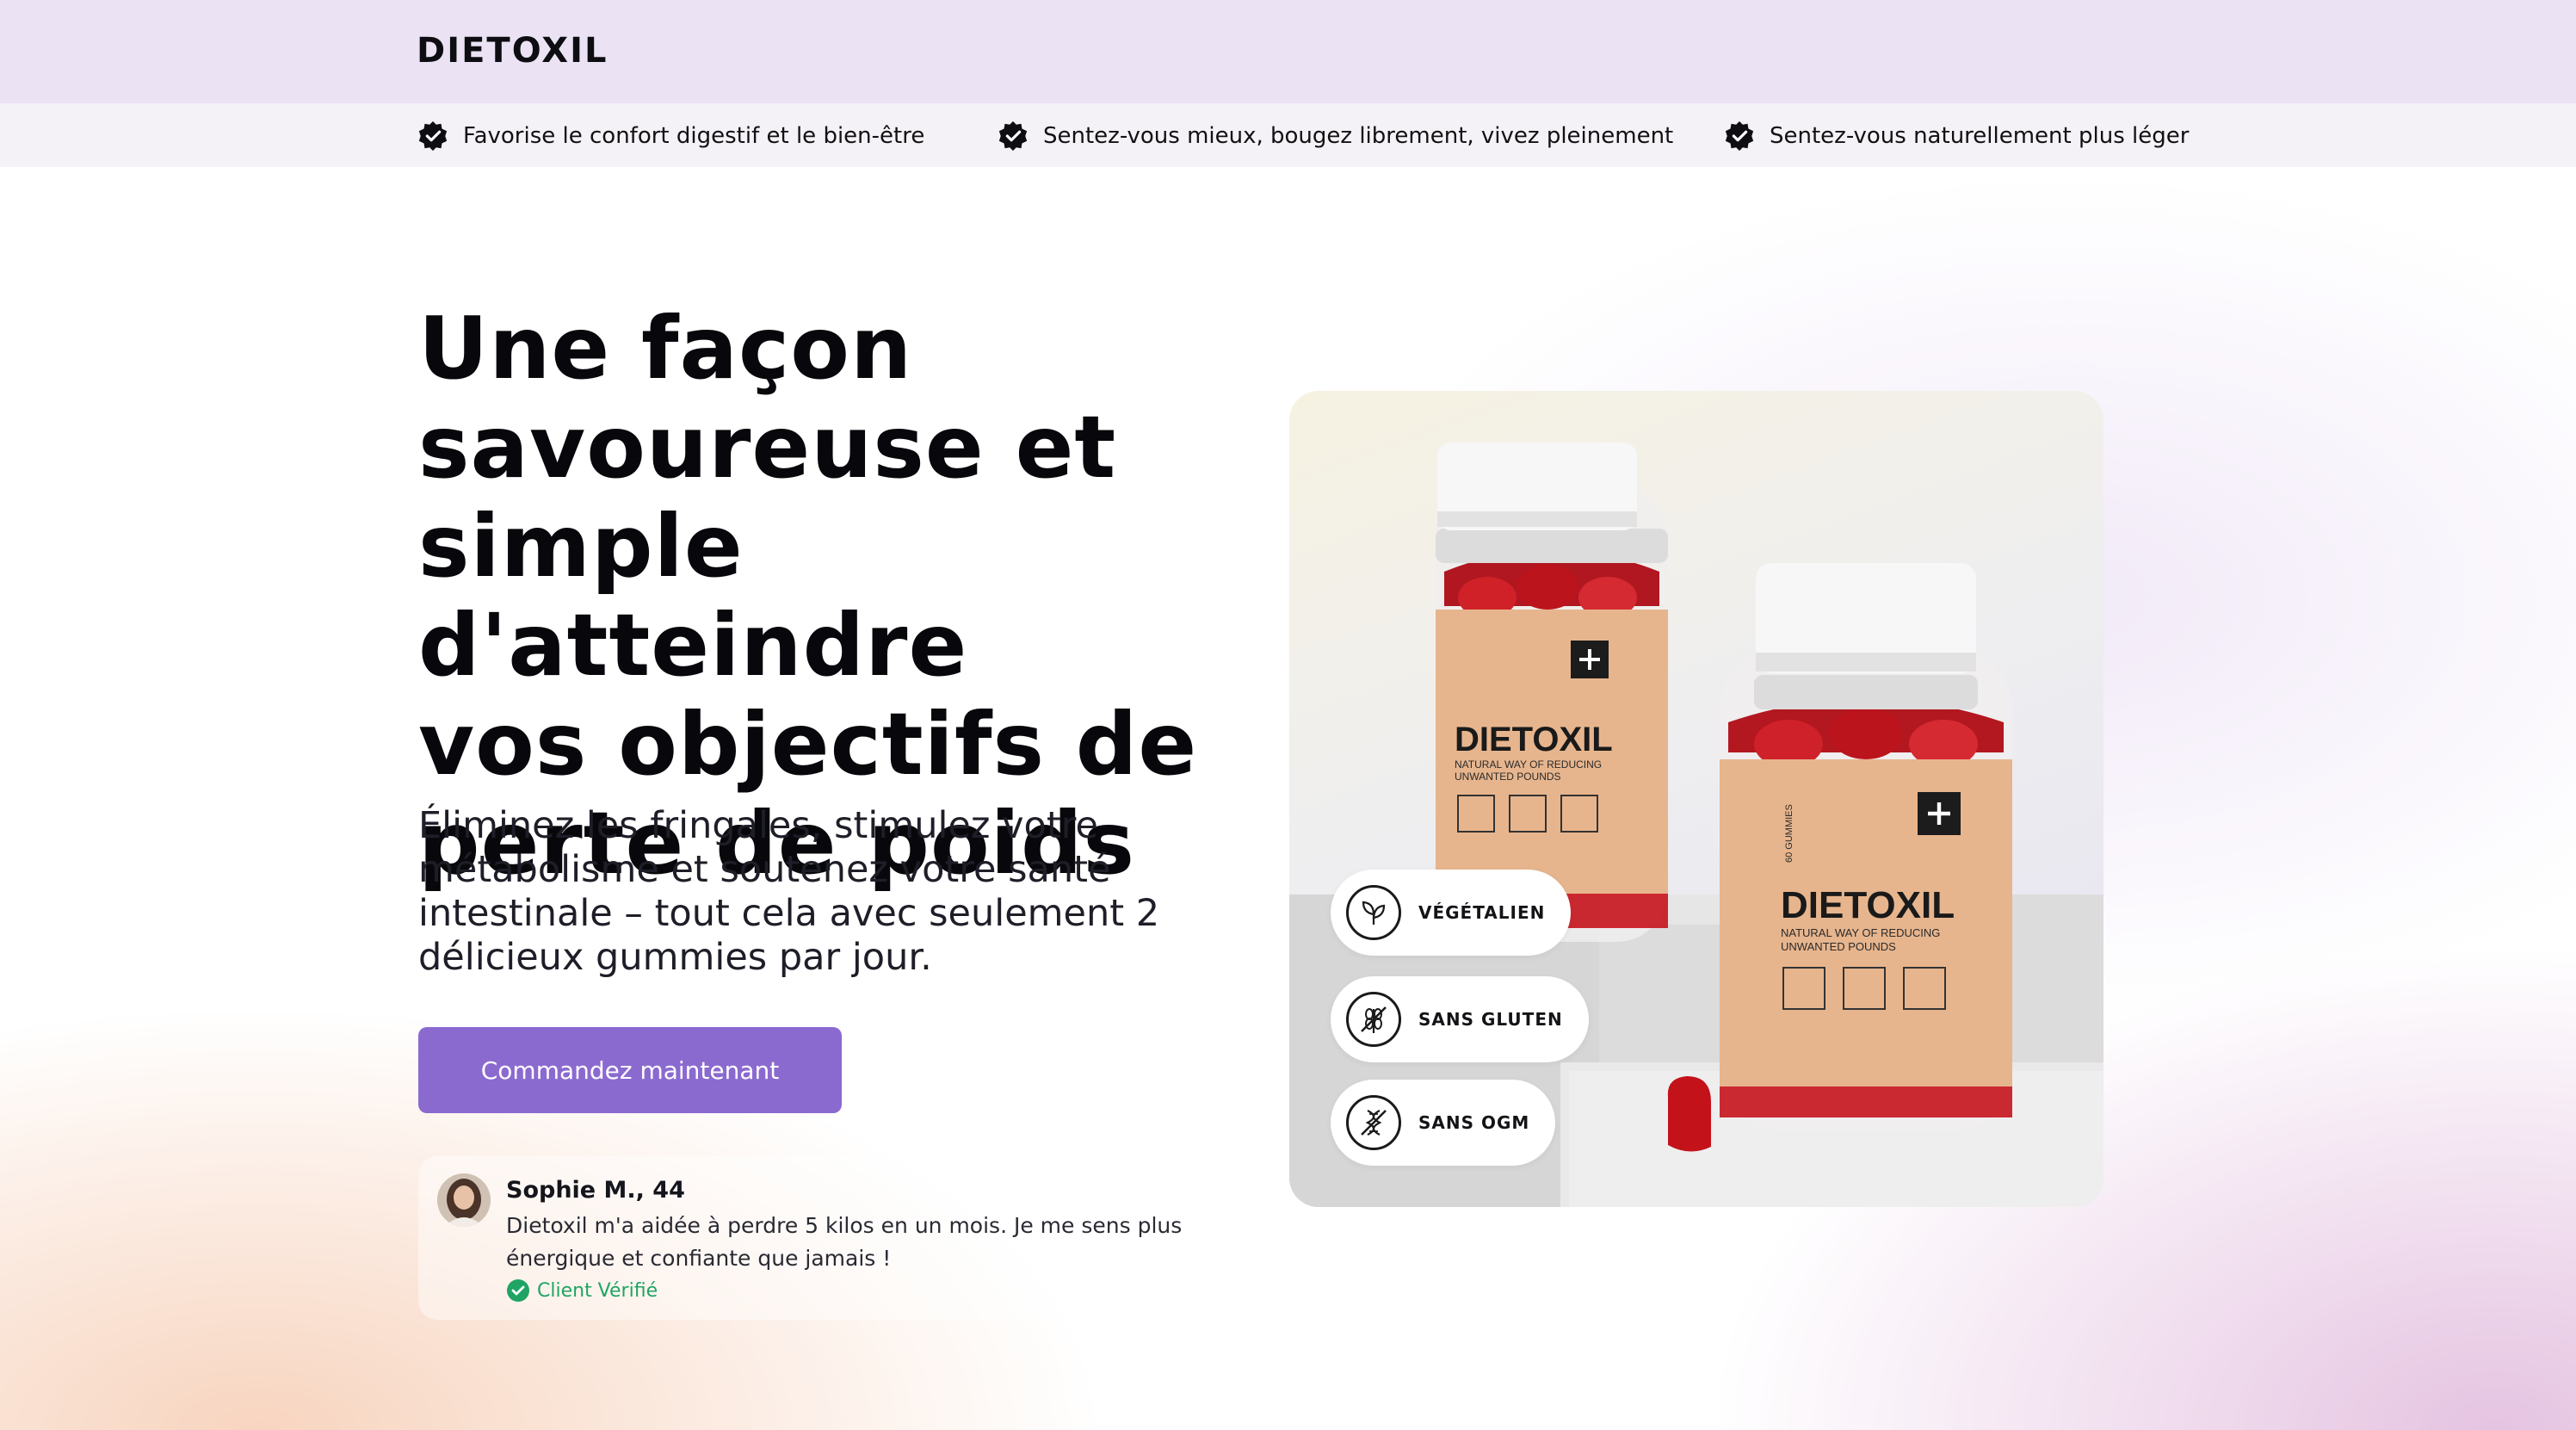 The height and width of the screenshot is (1430, 2576). What do you see at coordinates (1868, 905) in the screenshot?
I see `jar-front-brand: DIETOXIL` at bounding box center [1868, 905].